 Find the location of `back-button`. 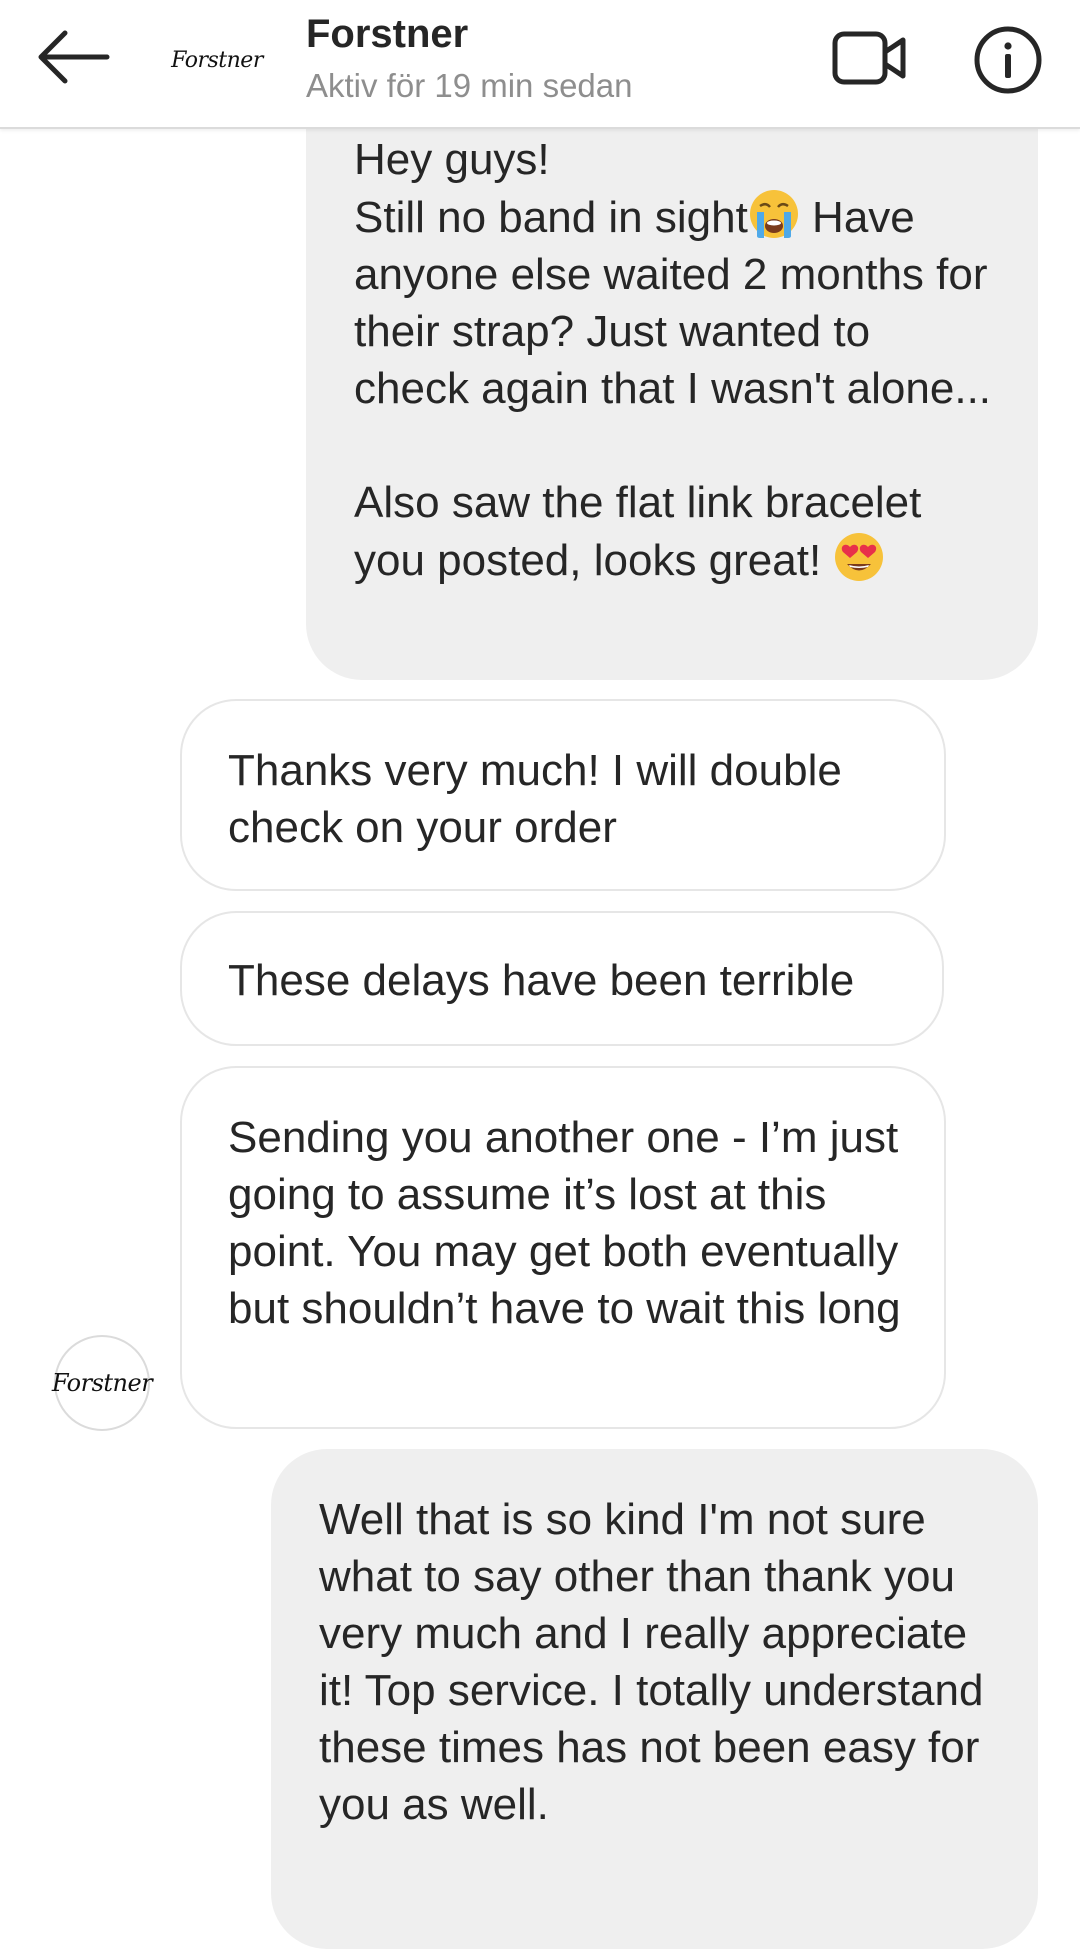

back-button is located at coordinates (73, 57).